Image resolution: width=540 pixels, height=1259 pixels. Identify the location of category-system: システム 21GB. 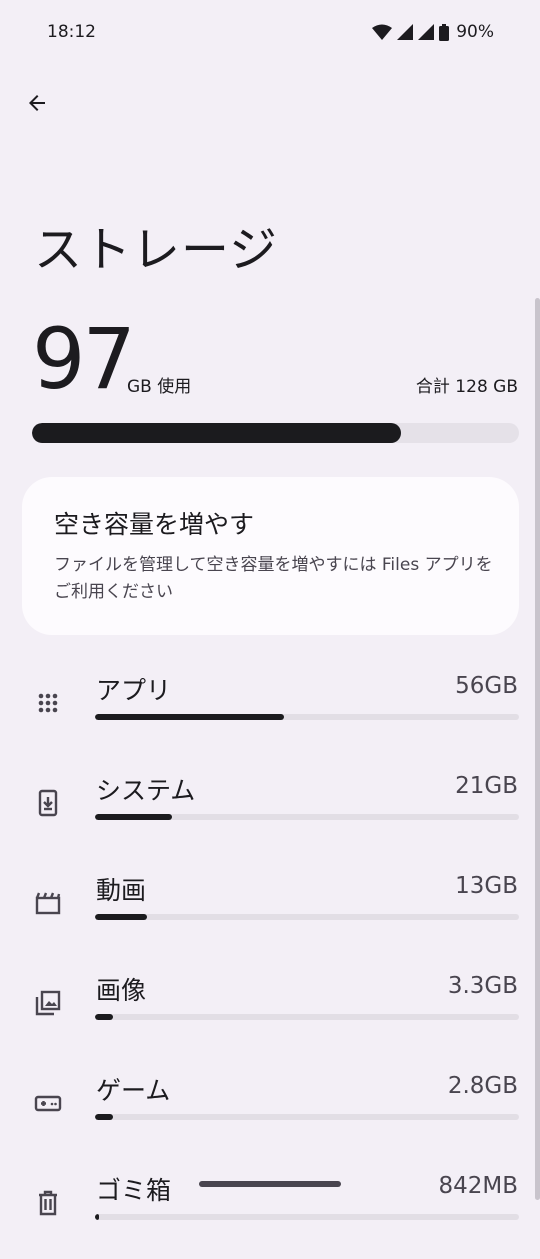
(270, 814).